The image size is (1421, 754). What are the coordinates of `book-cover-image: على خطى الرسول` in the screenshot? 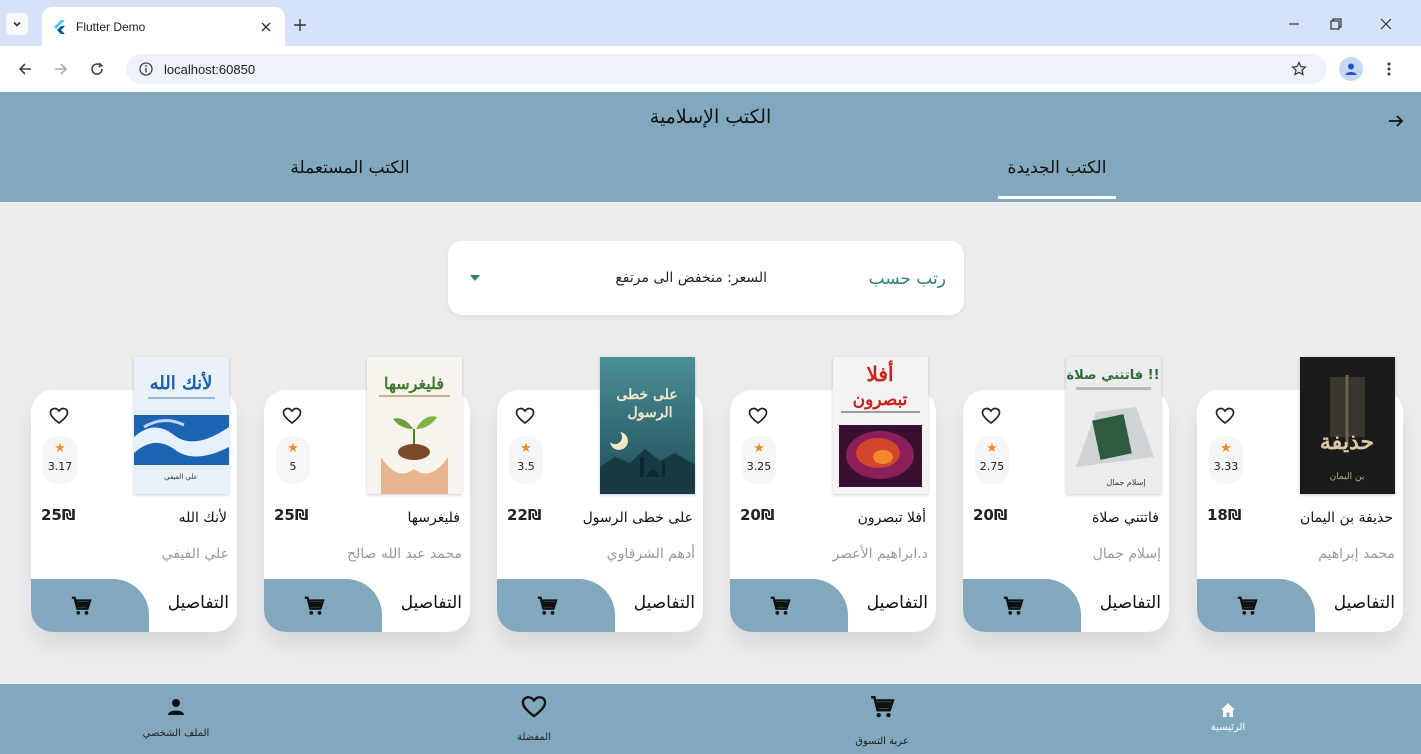 It's located at (647, 425).